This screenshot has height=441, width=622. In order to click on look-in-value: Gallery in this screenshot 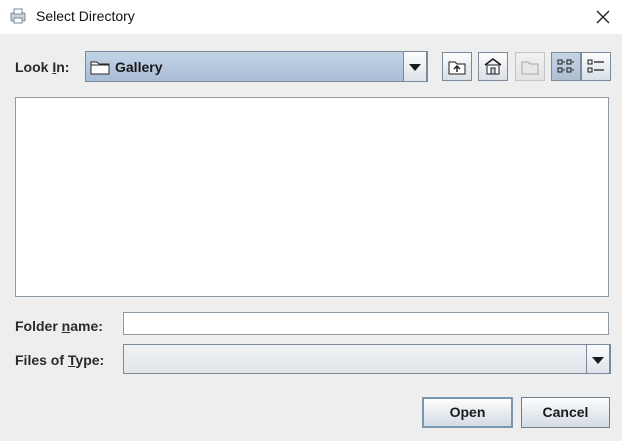, I will do `click(139, 67)`.